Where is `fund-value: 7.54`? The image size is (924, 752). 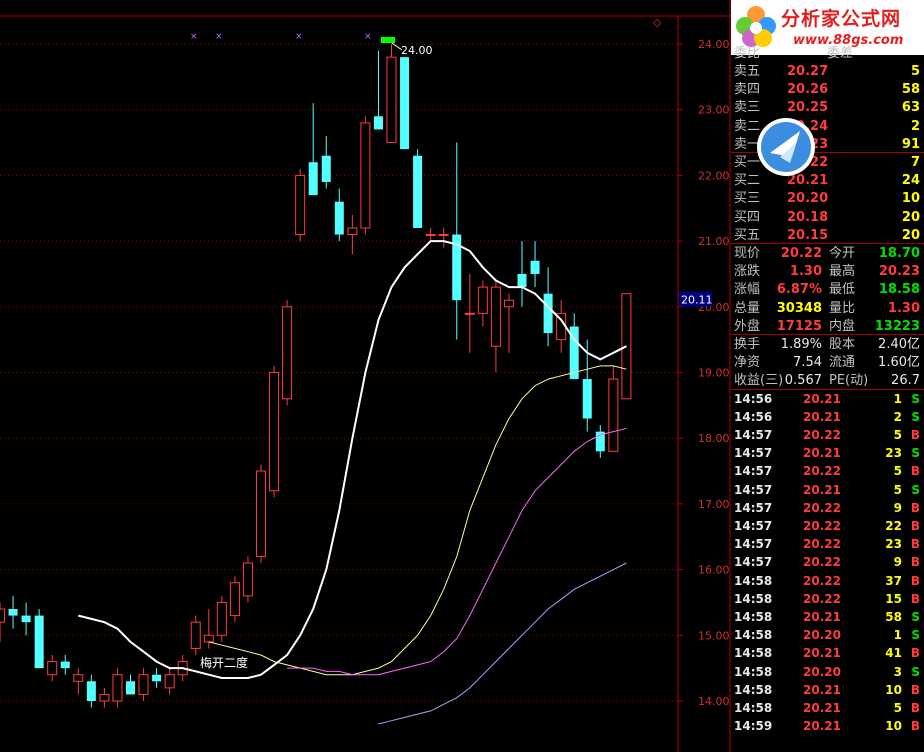
fund-value: 7.54 is located at coordinates (807, 363).